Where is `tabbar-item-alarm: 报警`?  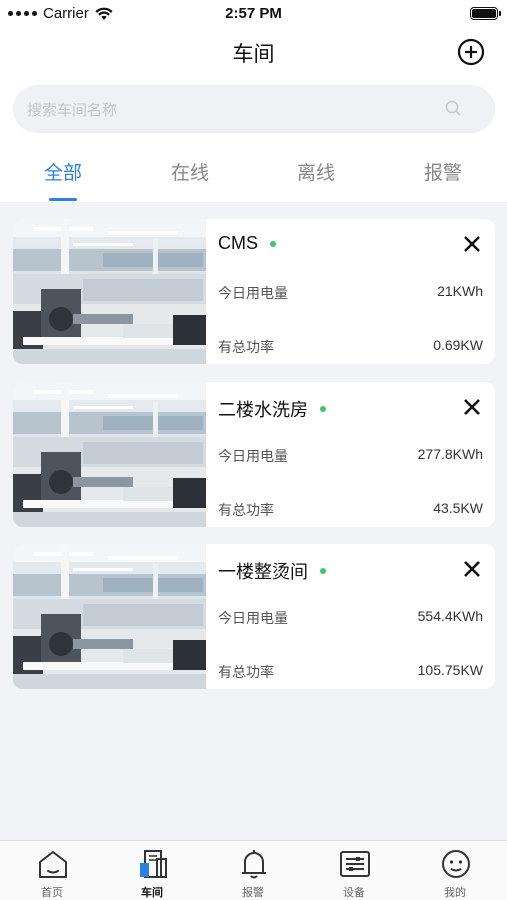
tabbar-item-alarm: 报警 is located at coordinates (253, 870).